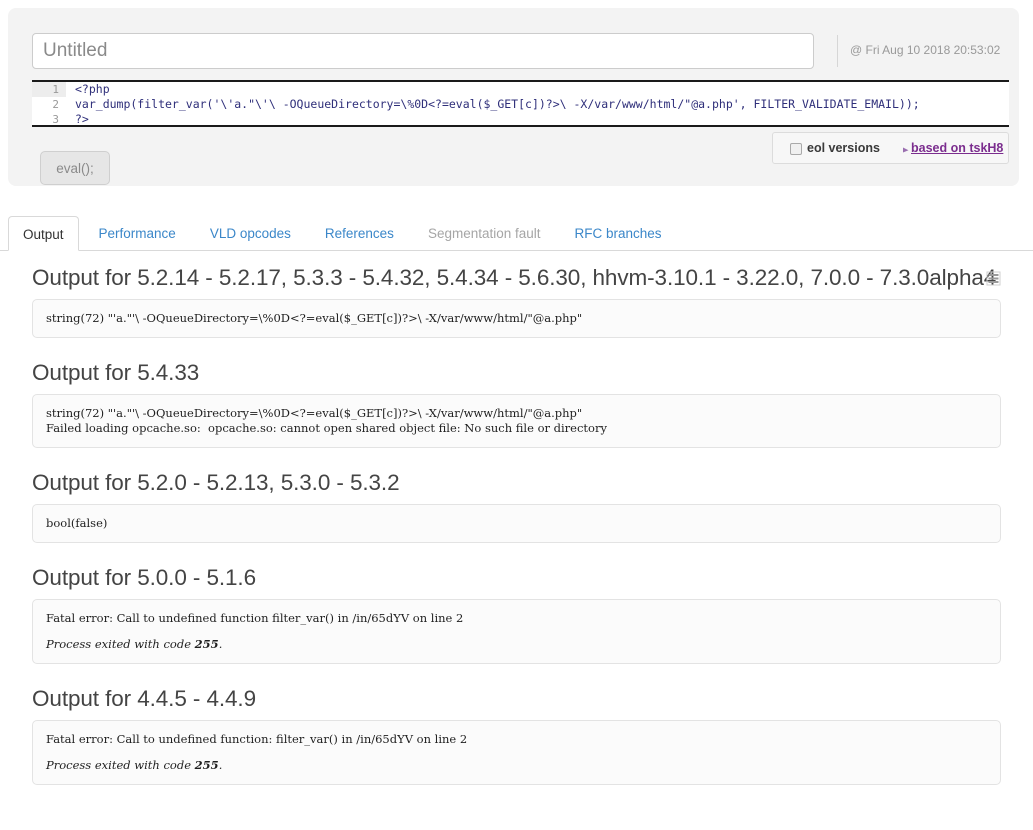 The image size is (1033, 830). I want to click on output-heading-row: Output for 5.2.0 - 5.2.13, 5.3.0 - 5.3.2, so click(516, 487).